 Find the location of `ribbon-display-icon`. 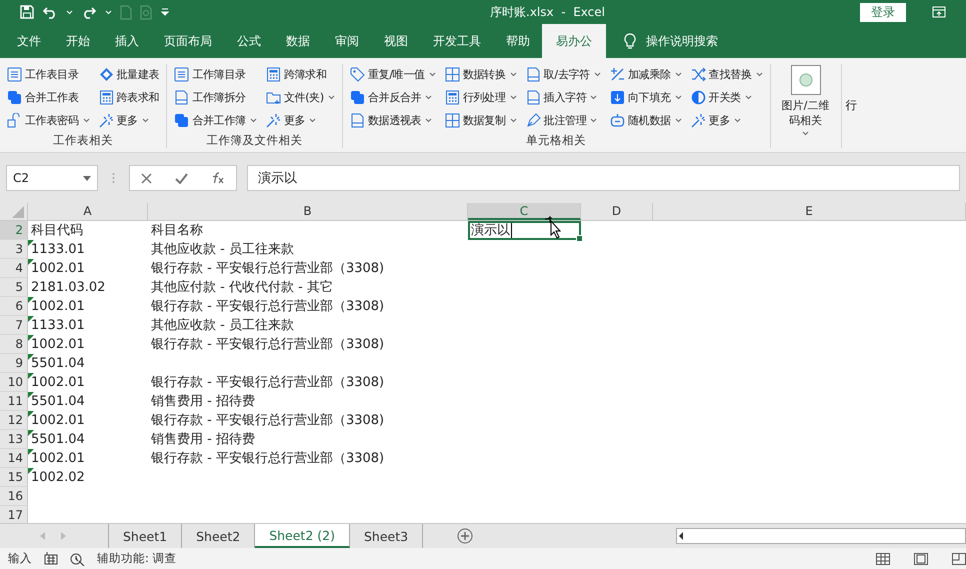

ribbon-display-icon is located at coordinates (939, 12).